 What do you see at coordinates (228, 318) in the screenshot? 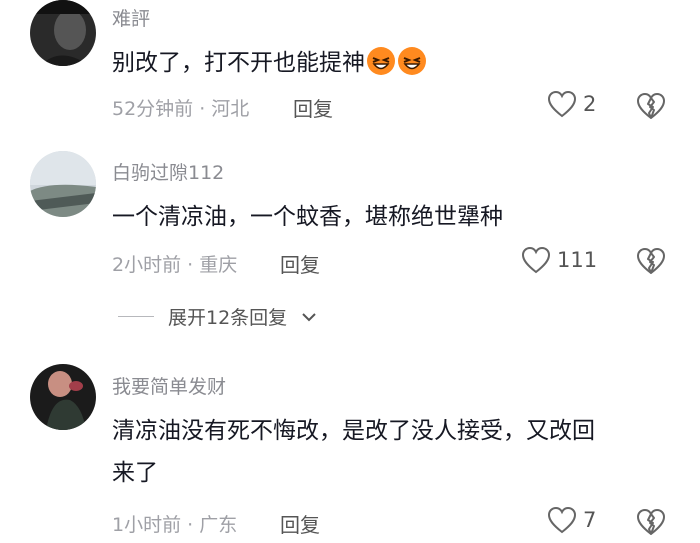
I see `expand-replies-label: 展开12条回复` at bounding box center [228, 318].